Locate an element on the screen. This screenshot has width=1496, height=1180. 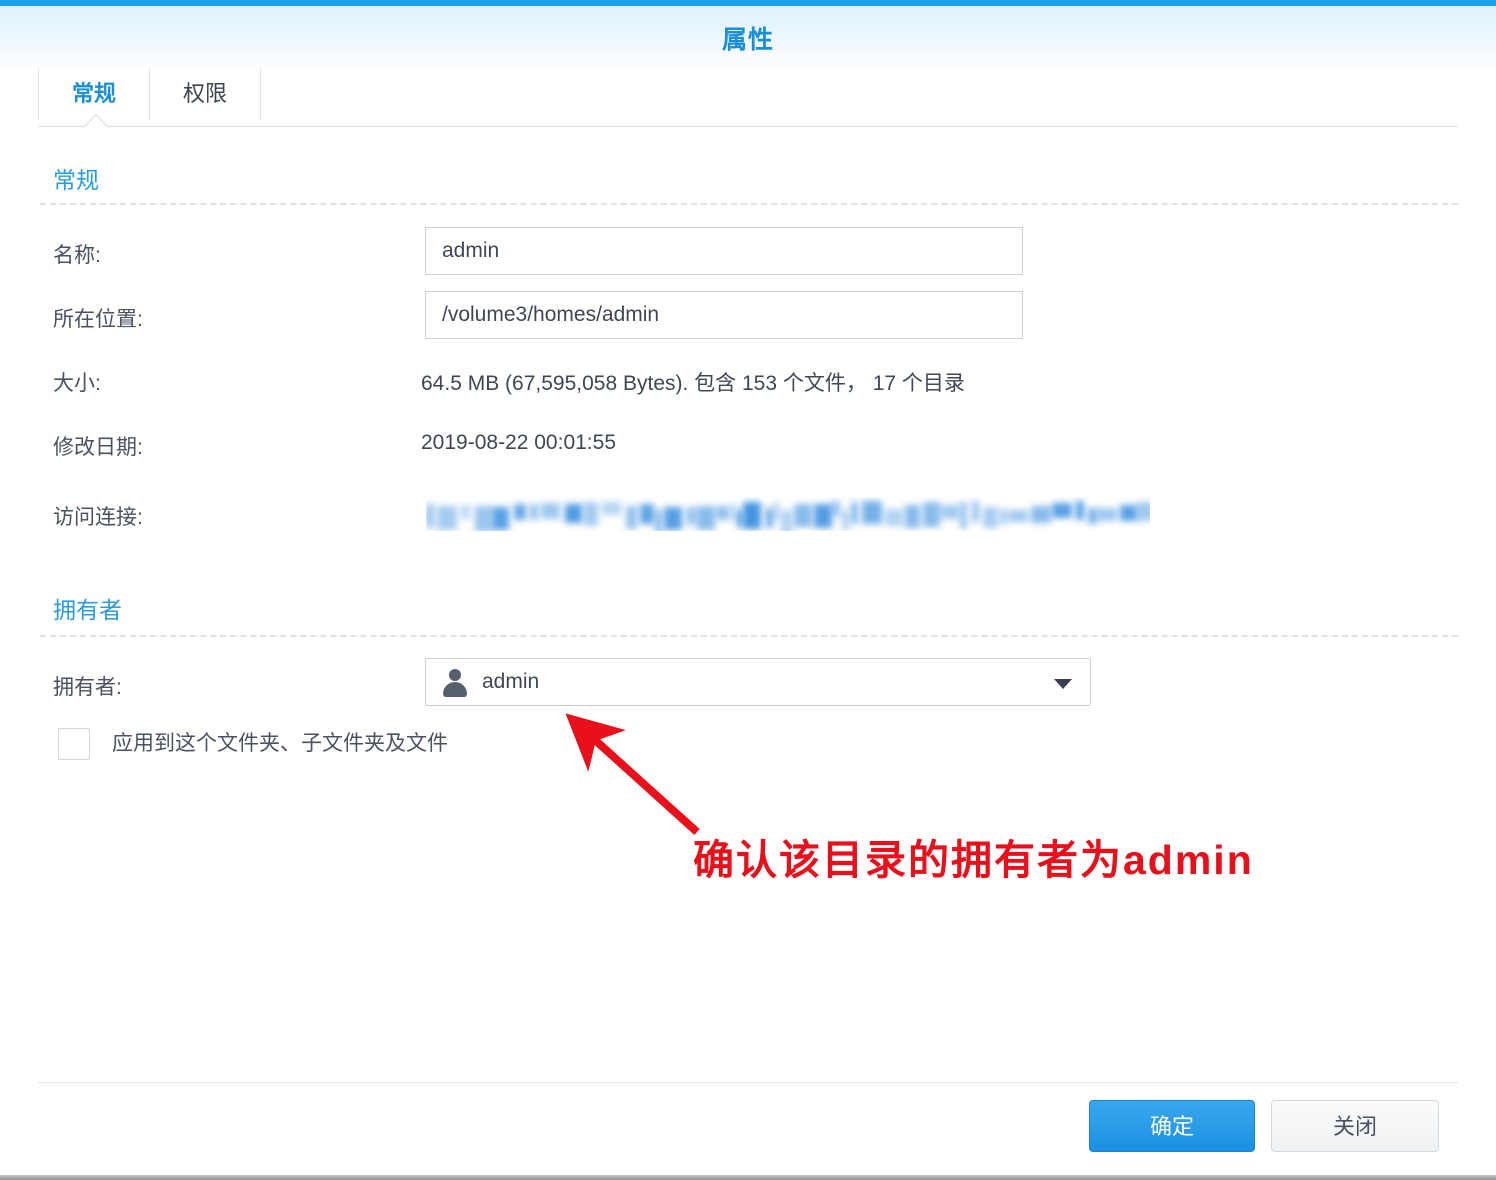
label-size: 大小: is located at coordinates (77, 383).